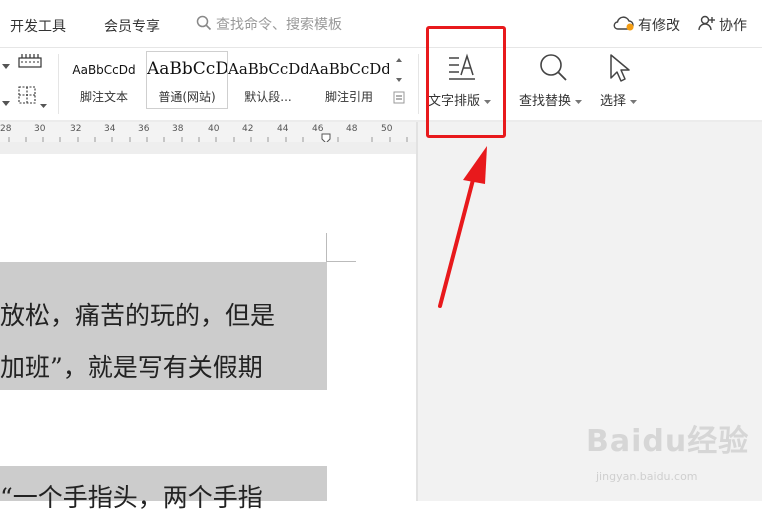  Describe the element at coordinates (30, 63) in the screenshot. I see `table-grid-icon` at that location.